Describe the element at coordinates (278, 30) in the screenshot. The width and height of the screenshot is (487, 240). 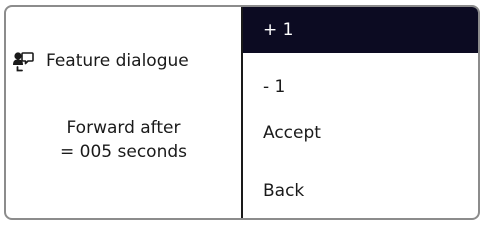
I see `menu-item-label: + 1` at that location.